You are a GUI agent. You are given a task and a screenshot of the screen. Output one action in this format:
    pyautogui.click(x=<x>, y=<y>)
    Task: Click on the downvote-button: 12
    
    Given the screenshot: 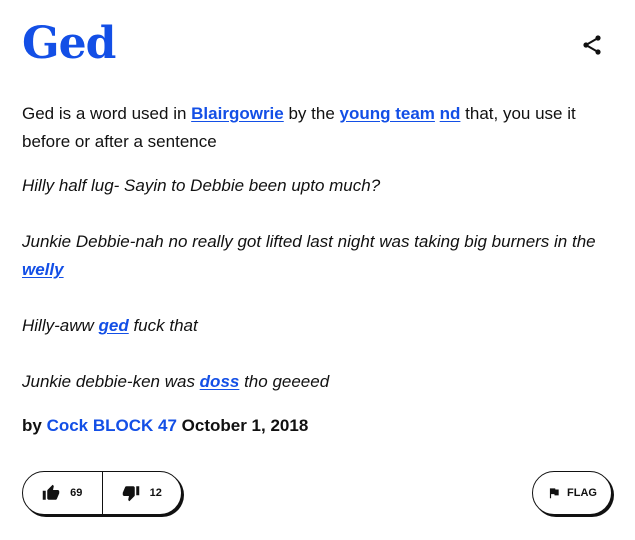 What is the action you would take?
    pyautogui.click(x=141, y=493)
    